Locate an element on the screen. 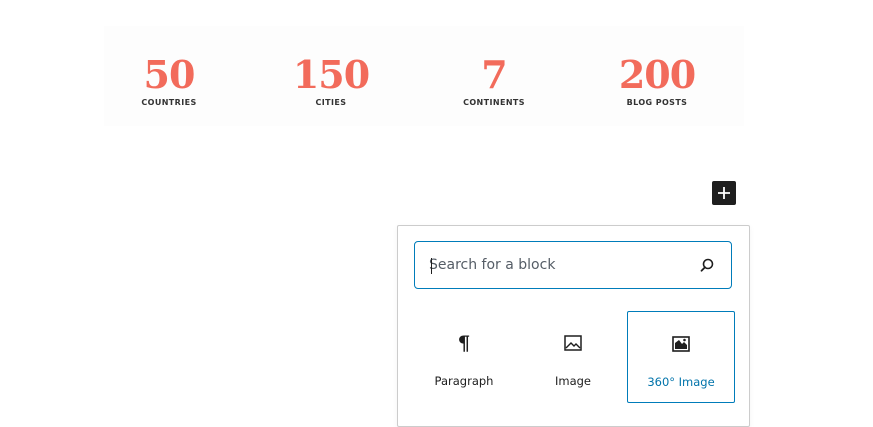  block-label: 360° Image is located at coordinates (681, 382).